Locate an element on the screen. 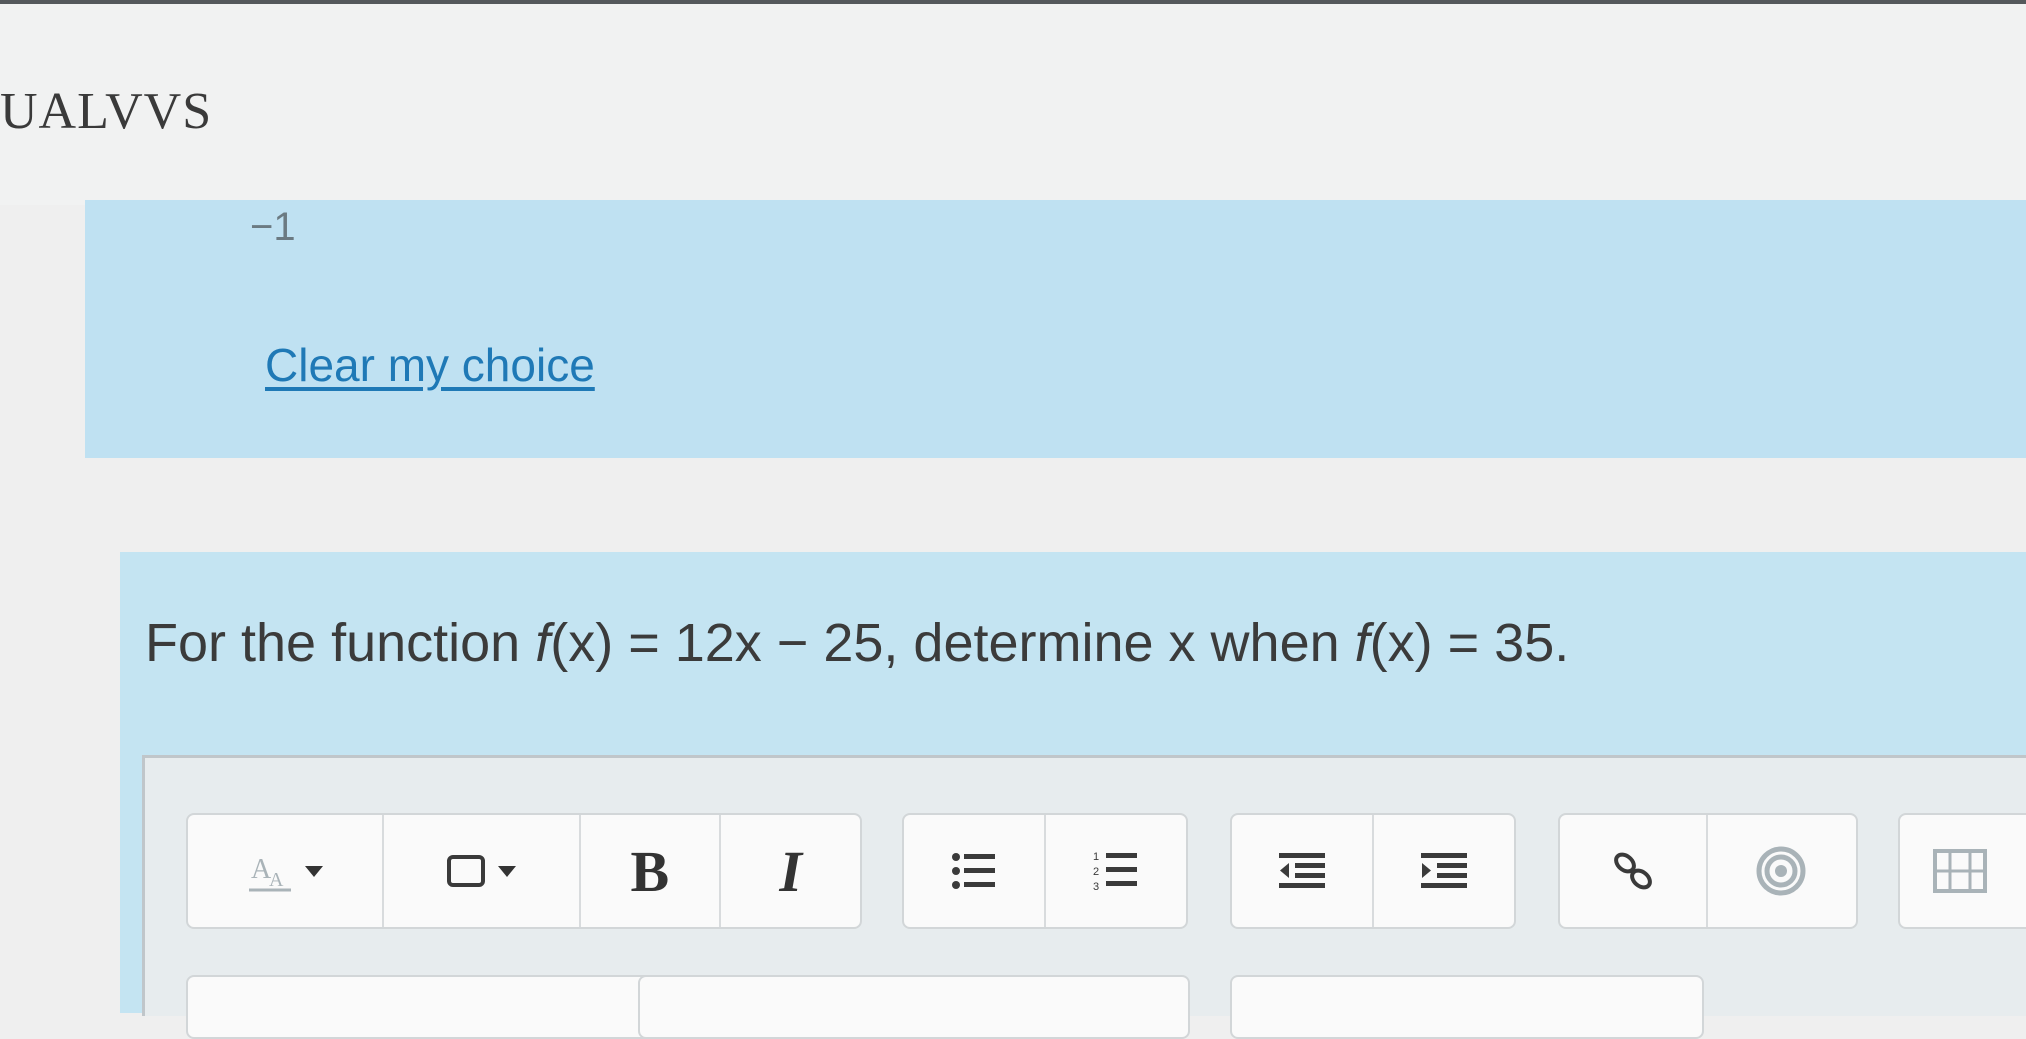  unlink-icon is located at coordinates (1781, 871).